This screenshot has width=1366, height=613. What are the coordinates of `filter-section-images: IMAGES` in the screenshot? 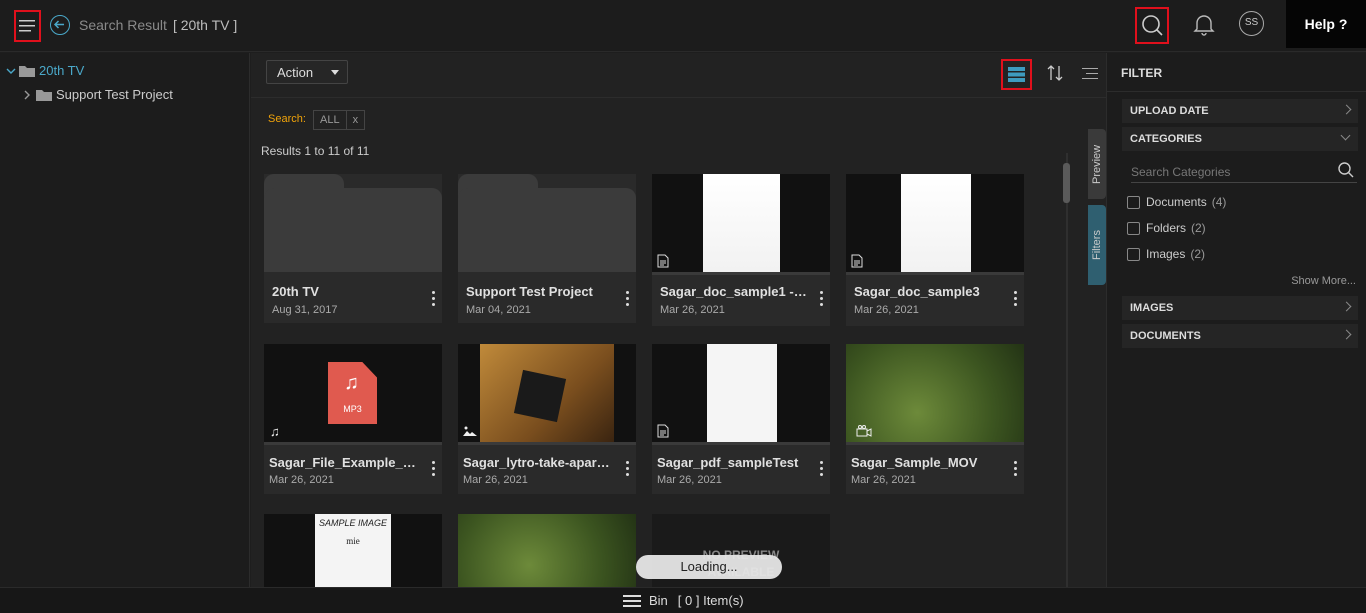 It's located at (1240, 308).